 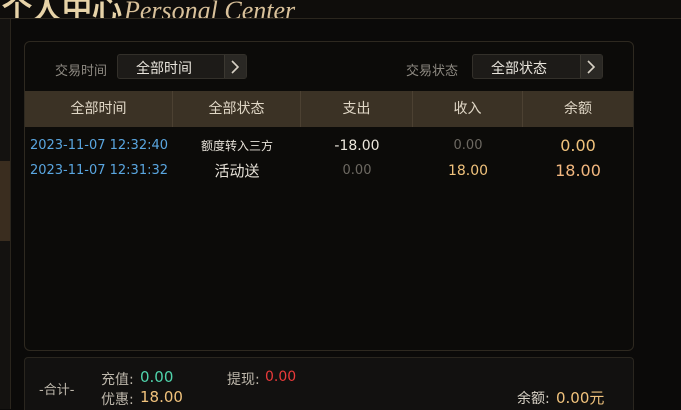 What do you see at coordinates (329, 170) in the screenshot?
I see `table-row: 2023-11-07 12:31:32 活动送 0.00 18.00 18.00` at bounding box center [329, 170].